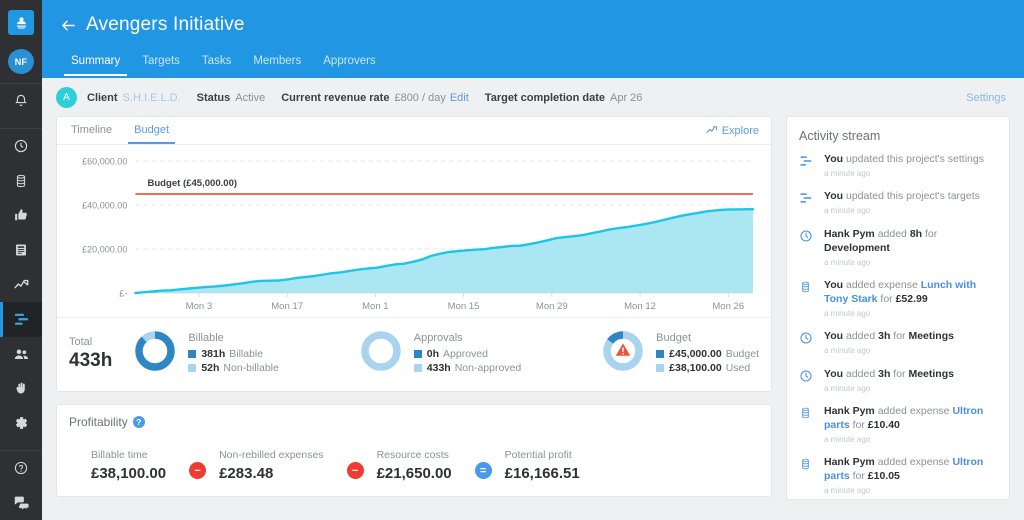 The width and height of the screenshot is (1024, 520). What do you see at coordinates (250, 97) in the screenshot?
I see `status-value: Active` at bounding box center [250, 97].